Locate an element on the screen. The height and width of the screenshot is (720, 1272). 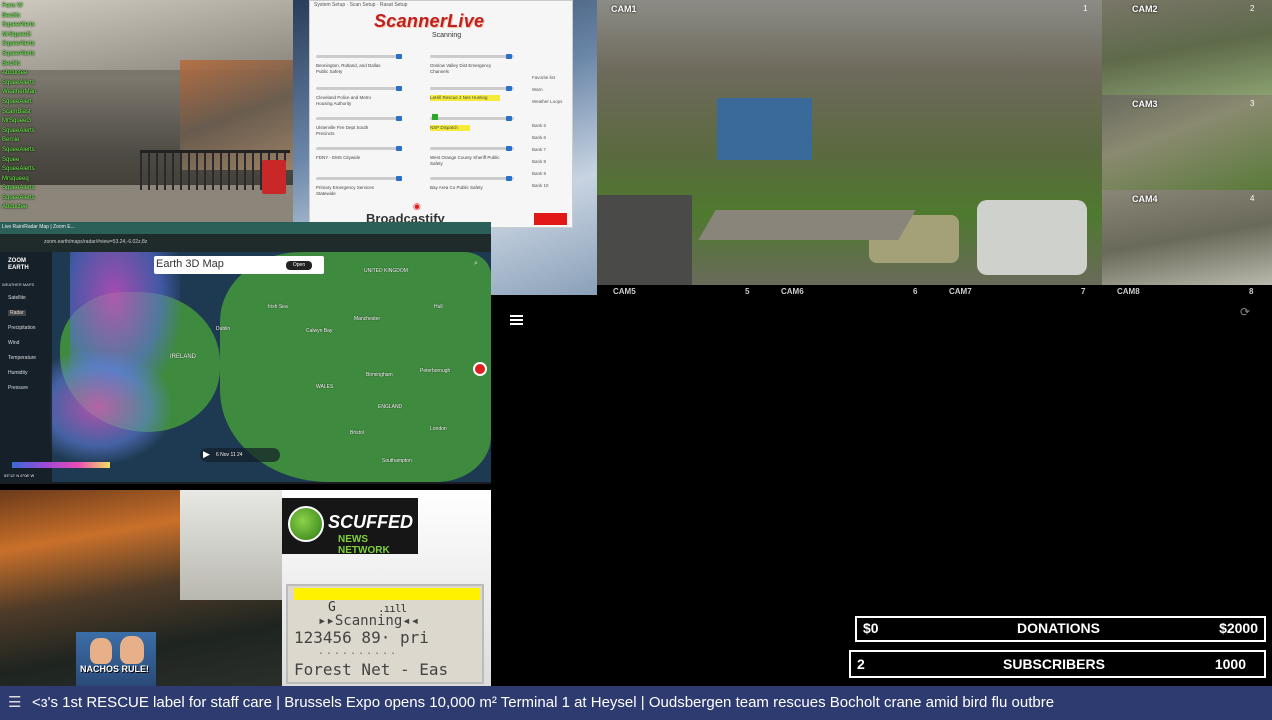
chat-message: Fans W is located at coordinates (12, 6).